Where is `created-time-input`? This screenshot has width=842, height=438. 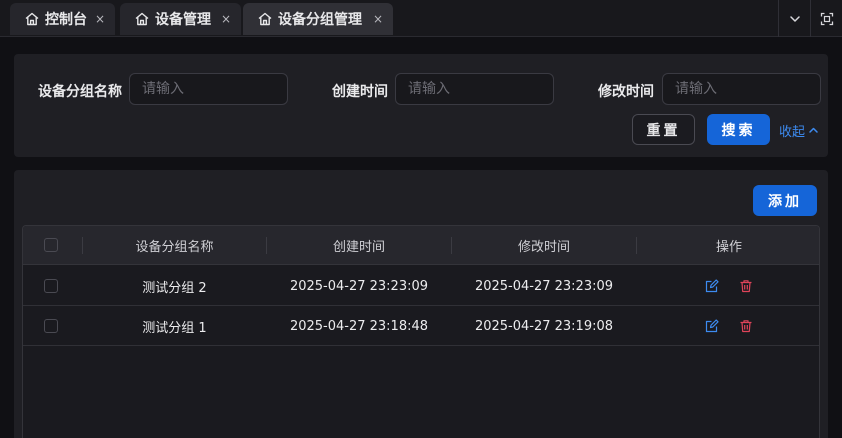
created-time-input is located at coordinates (474, 89).